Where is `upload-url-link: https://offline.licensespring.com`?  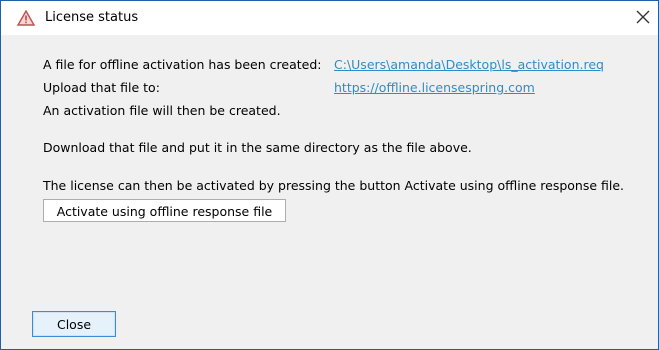
upload-url-link: https://offline.licensespring.com is located at coordinates (434, 88).